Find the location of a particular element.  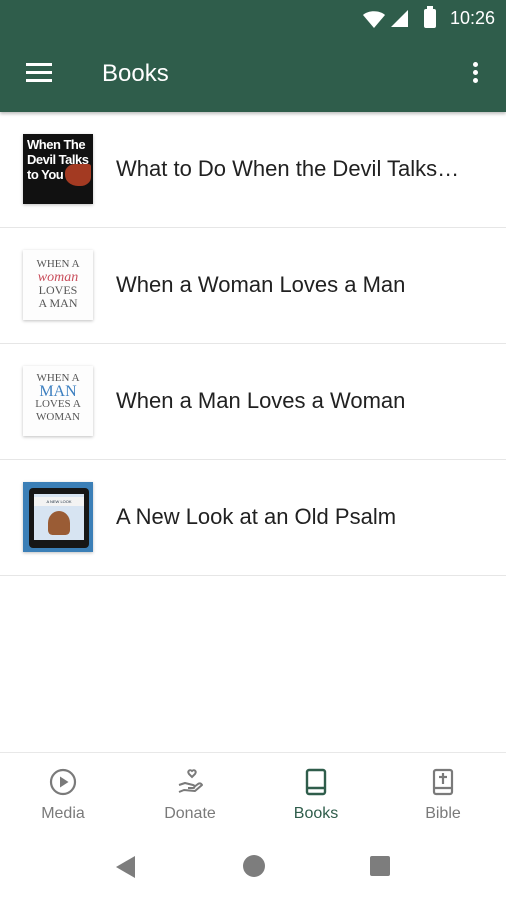

hamburger-menu-icon is located at coordinates (39, 73).